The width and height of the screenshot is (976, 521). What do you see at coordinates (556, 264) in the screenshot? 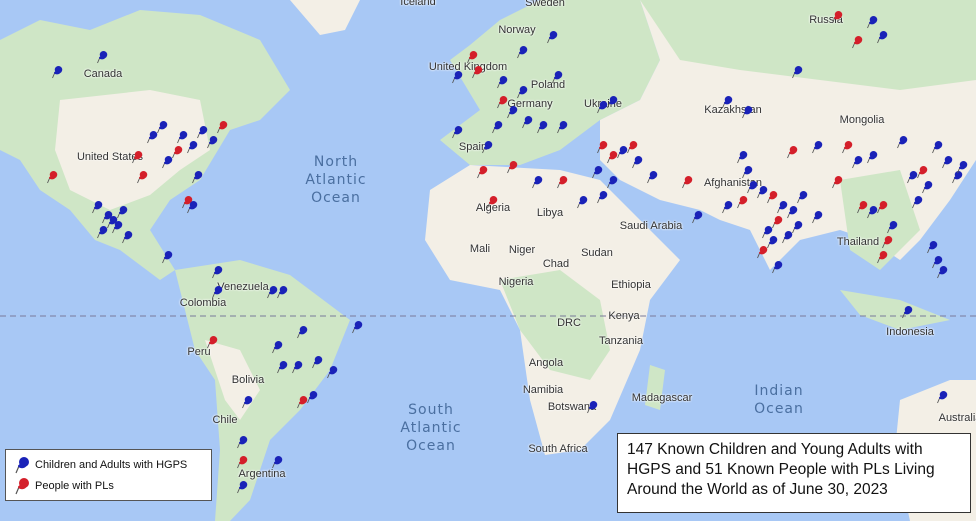
I see `label-chad: Chad` at bounding box center [556, 264].